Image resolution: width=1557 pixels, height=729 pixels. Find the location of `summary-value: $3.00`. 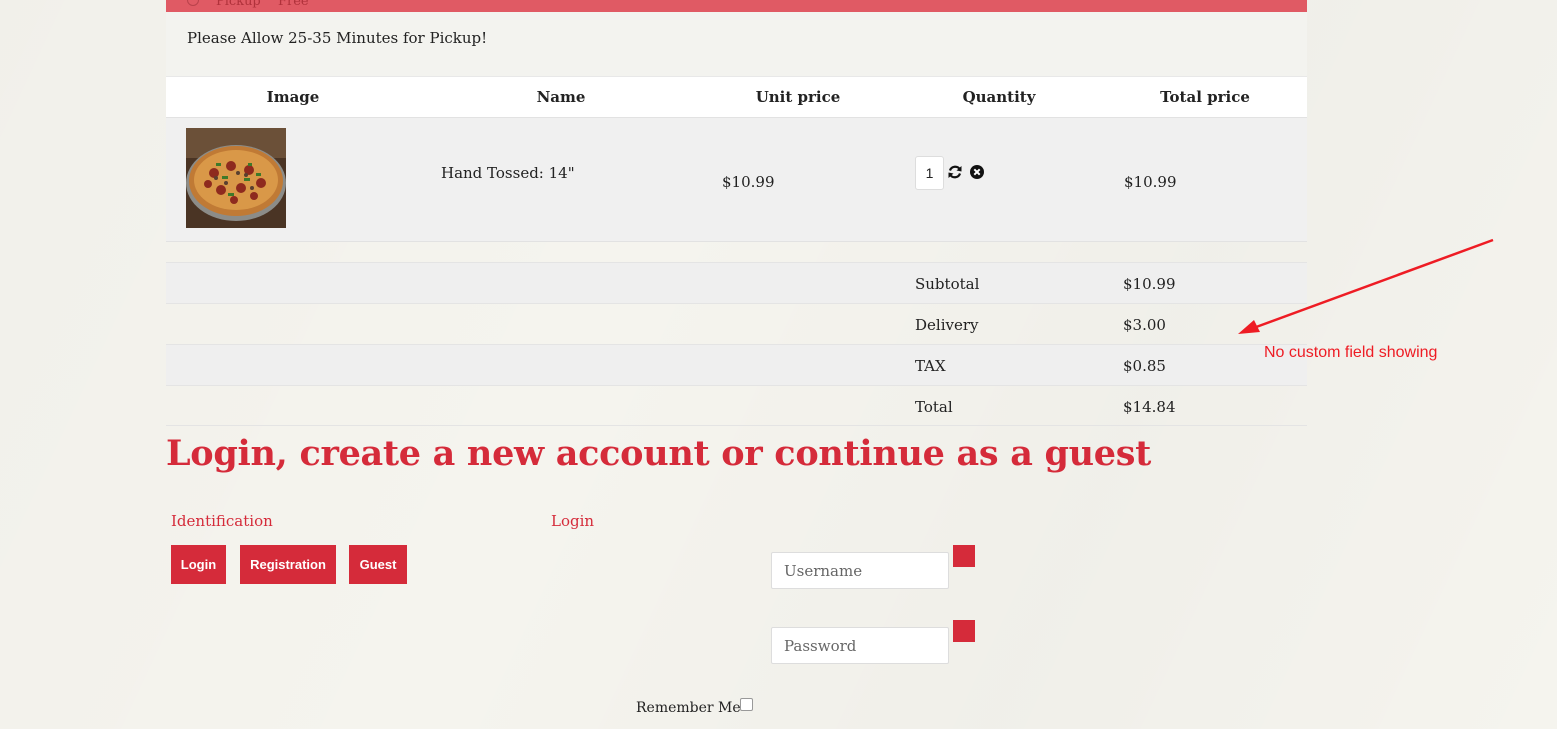

summary-value: $3.00 is located at coordinates (1144, 325).